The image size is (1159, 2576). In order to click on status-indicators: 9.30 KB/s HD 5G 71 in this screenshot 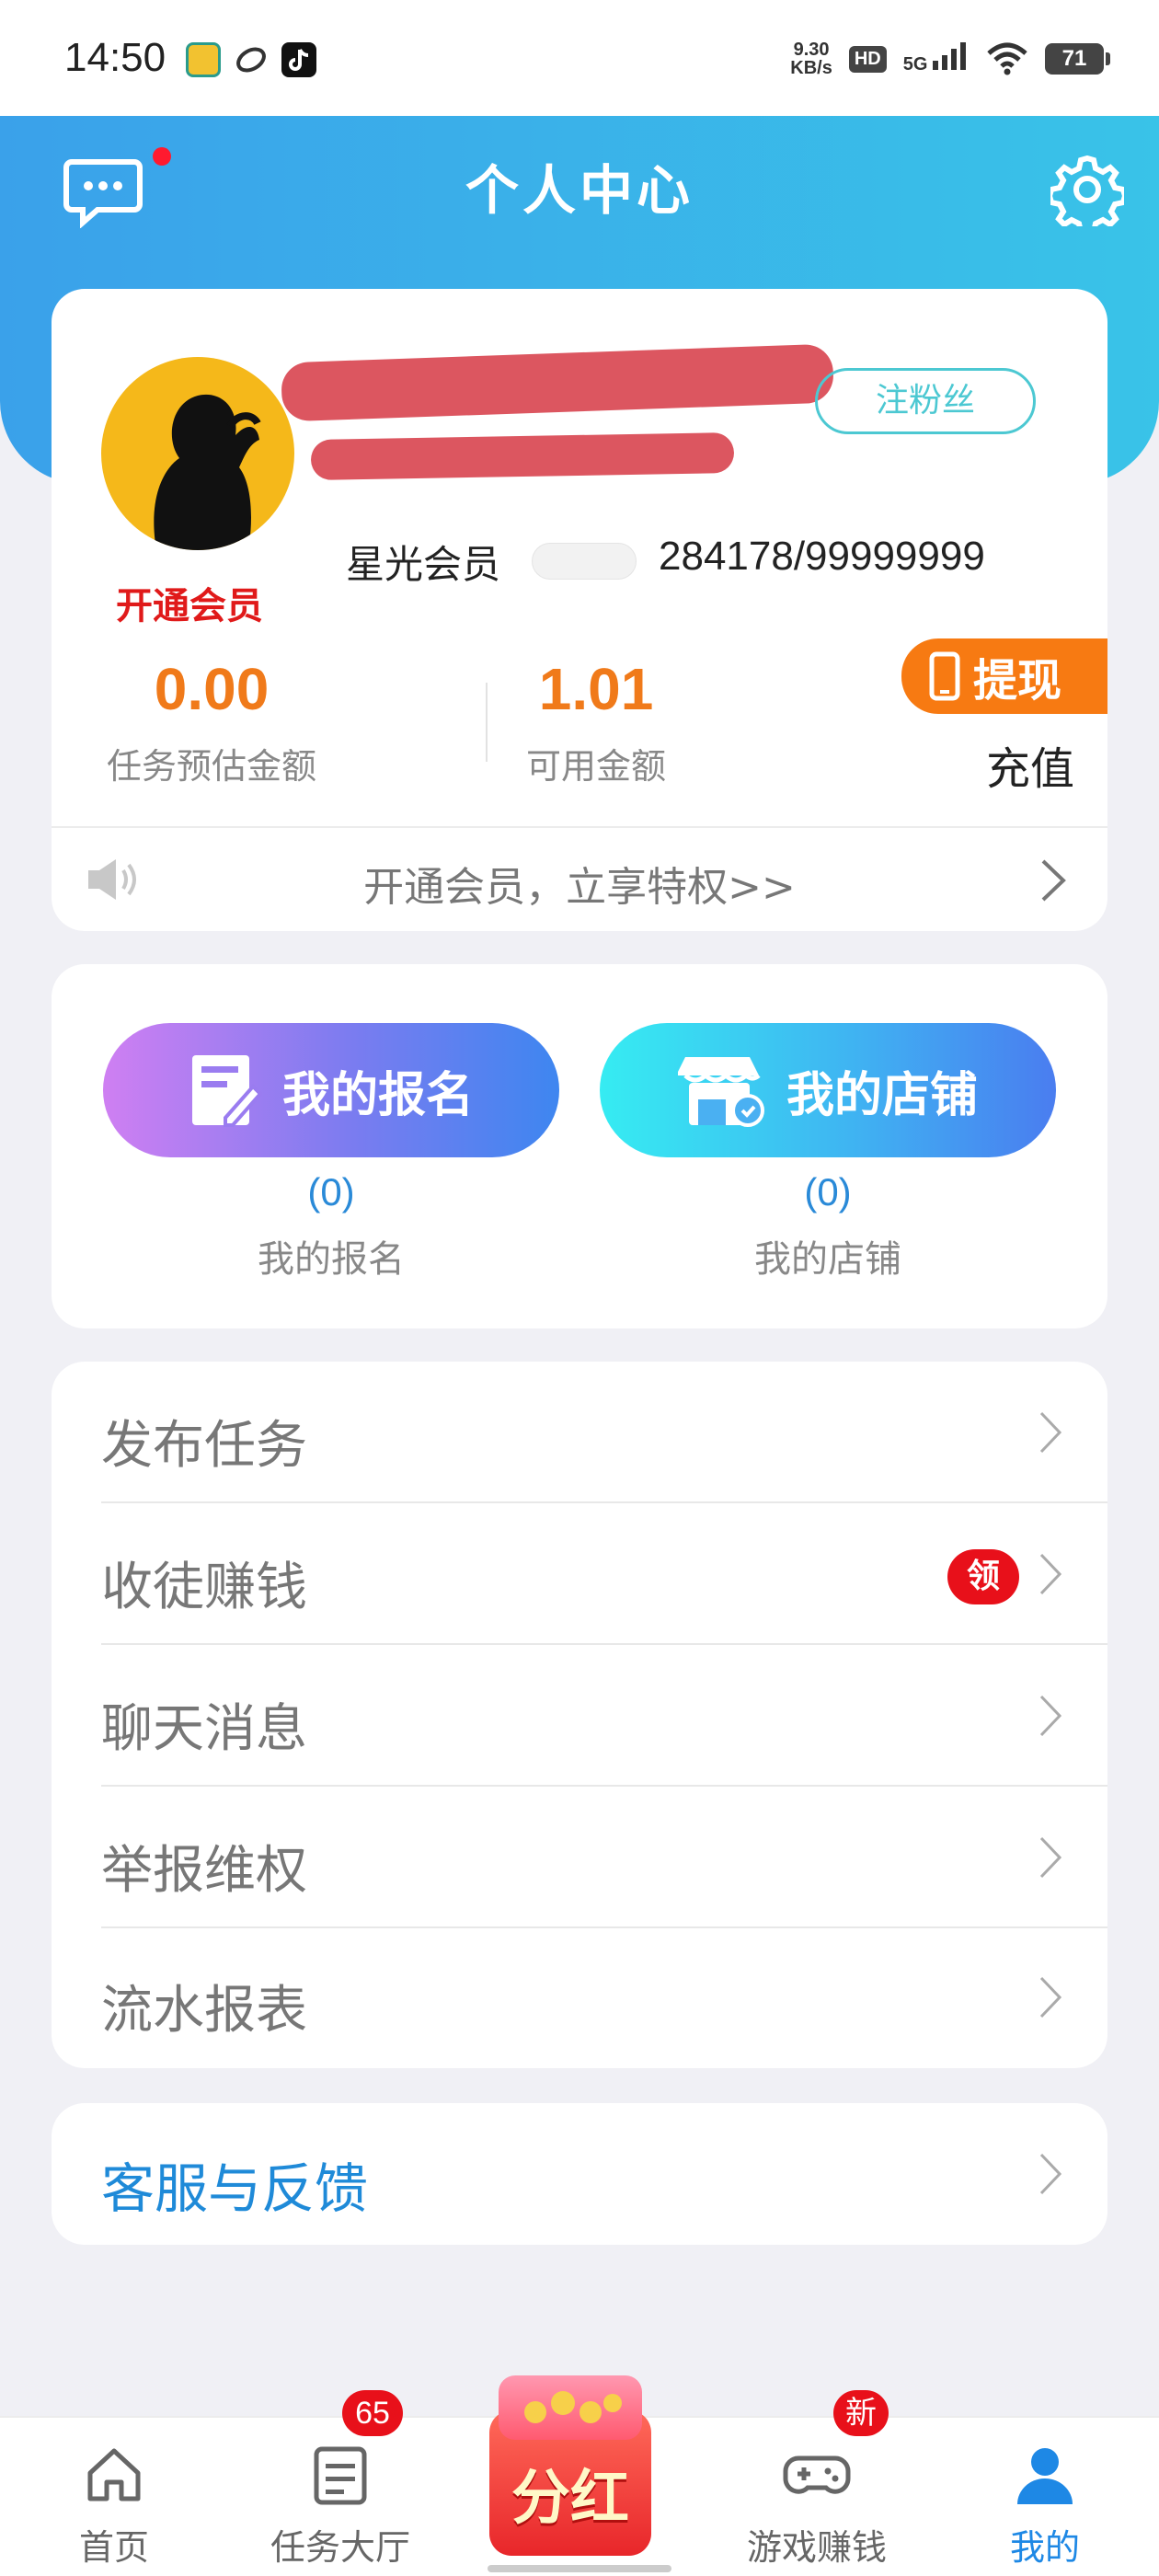, I will do `click(950, 59)`.